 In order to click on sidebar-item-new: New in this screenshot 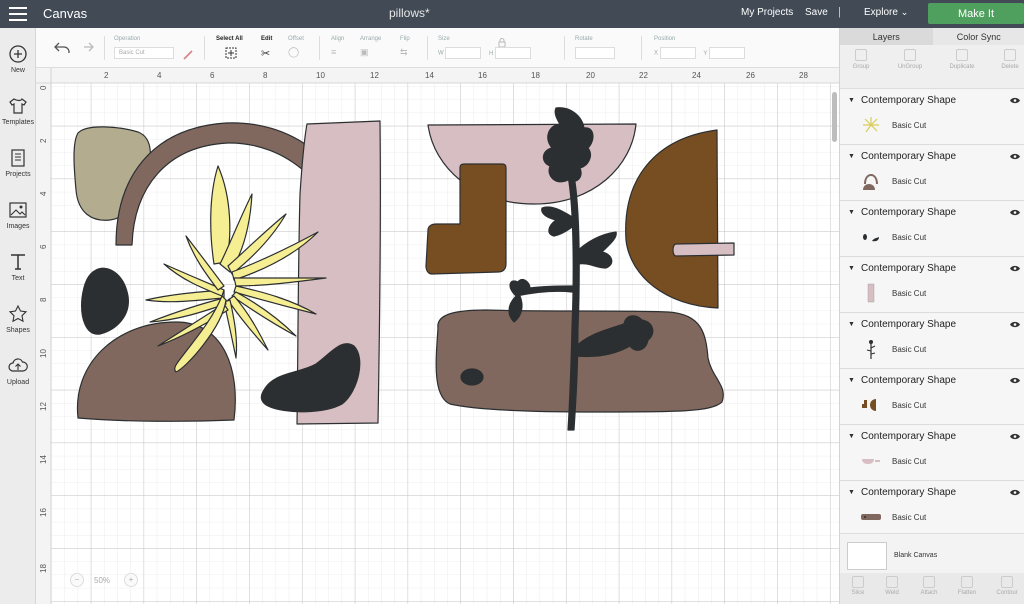, I will do `click(18, 59)`.